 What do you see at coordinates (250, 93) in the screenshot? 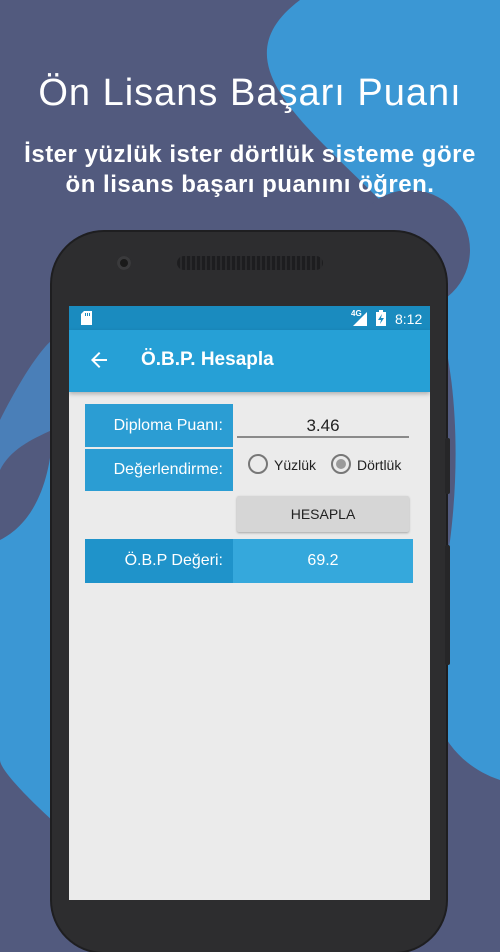
I see `promo-title: Ön Lisans Başarı Puanı` at bounding box center [250, 93].